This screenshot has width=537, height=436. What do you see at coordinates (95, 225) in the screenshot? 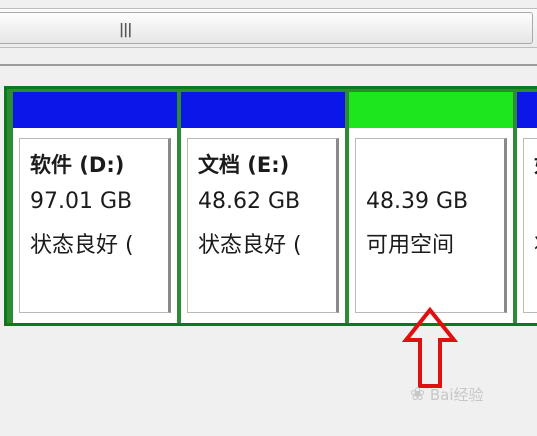
I see `partition-body: 软件 (D:) 97.01 GB 状态良好 (` at bounding box center [95, 225].